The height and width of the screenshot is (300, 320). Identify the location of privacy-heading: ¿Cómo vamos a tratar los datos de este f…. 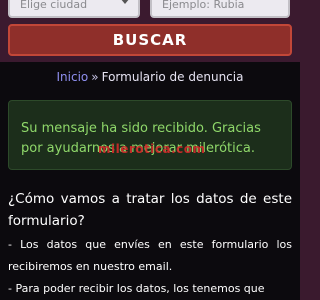
(150, 210).